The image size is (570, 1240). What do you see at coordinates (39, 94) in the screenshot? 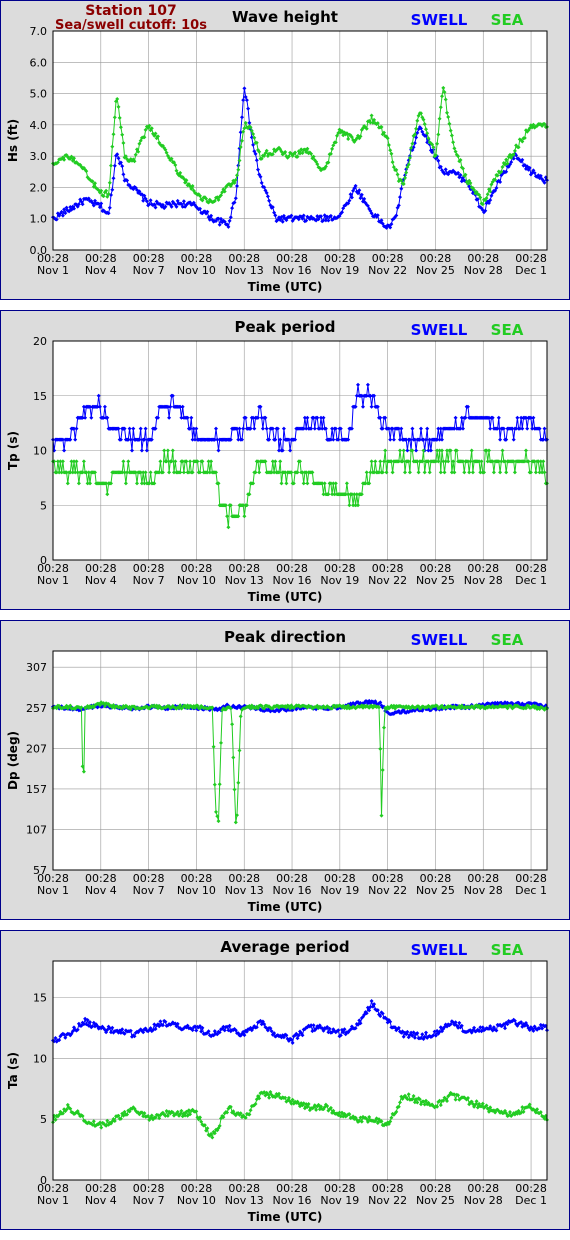
I see `y-tick-label: 5.0` at bounding box center [39, 94].